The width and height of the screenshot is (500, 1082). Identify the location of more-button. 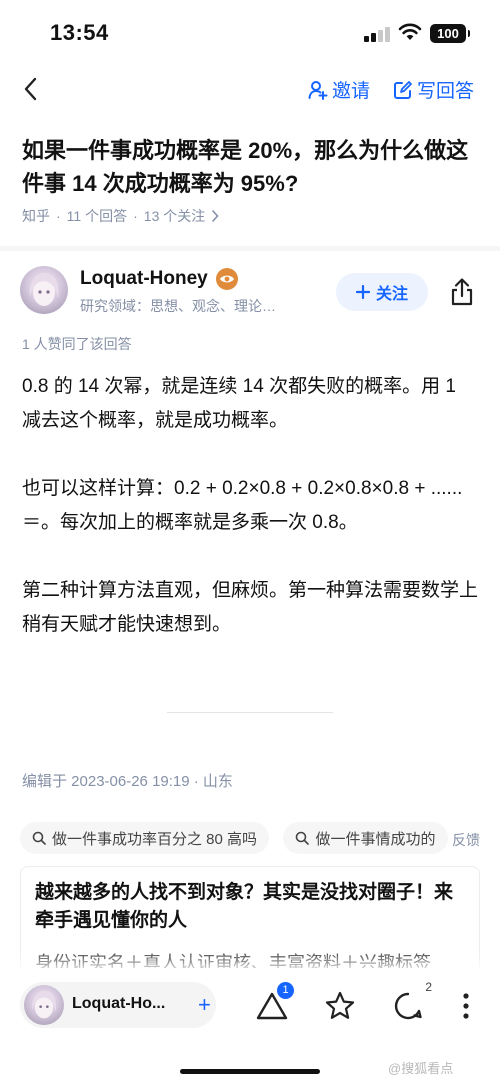
(466, 1006).